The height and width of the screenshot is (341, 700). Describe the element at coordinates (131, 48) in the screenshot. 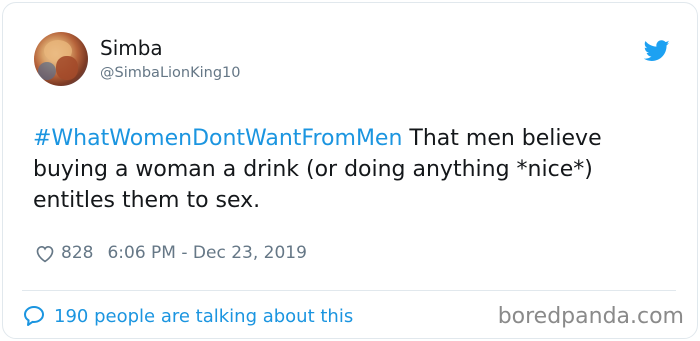

I see `display-name: Simba` at that location.